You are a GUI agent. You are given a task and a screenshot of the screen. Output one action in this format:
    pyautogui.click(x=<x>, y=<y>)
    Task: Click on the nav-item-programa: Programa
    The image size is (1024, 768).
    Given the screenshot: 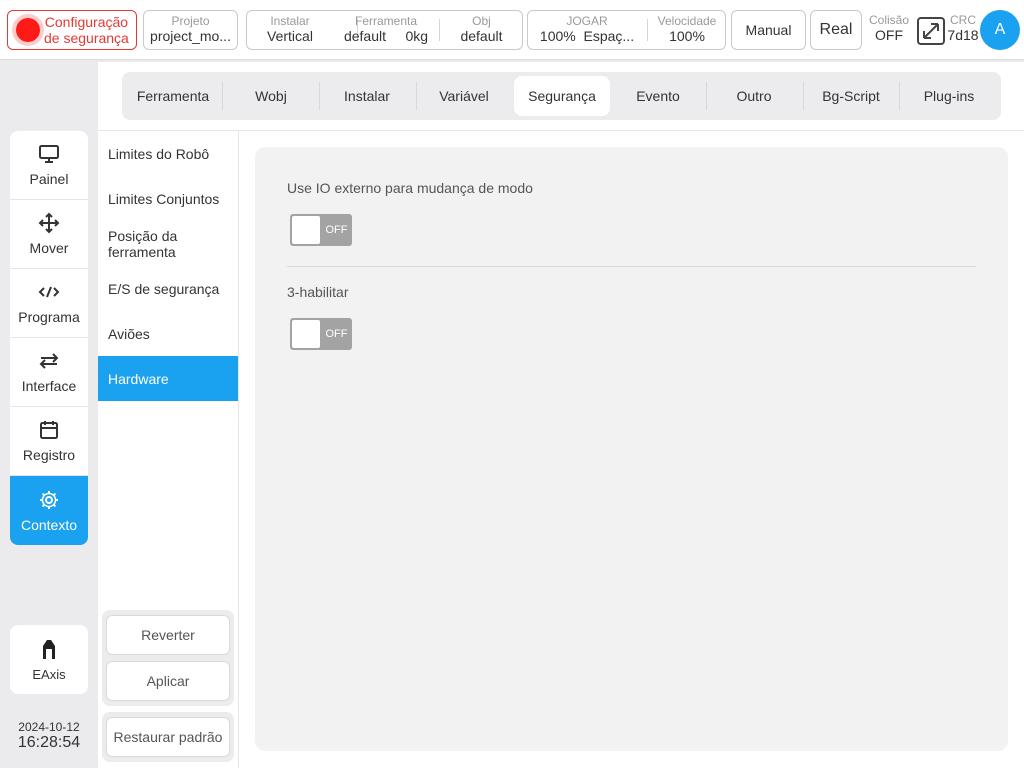 What is the action you would take?
    pyautogui.click(x=49, y=303)
    